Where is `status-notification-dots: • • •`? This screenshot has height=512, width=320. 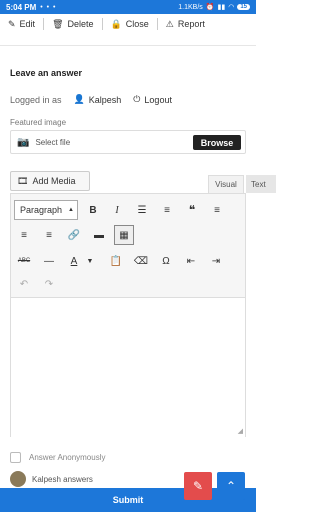 status-notification-dots: • • • is located at coordinates (48, 7).